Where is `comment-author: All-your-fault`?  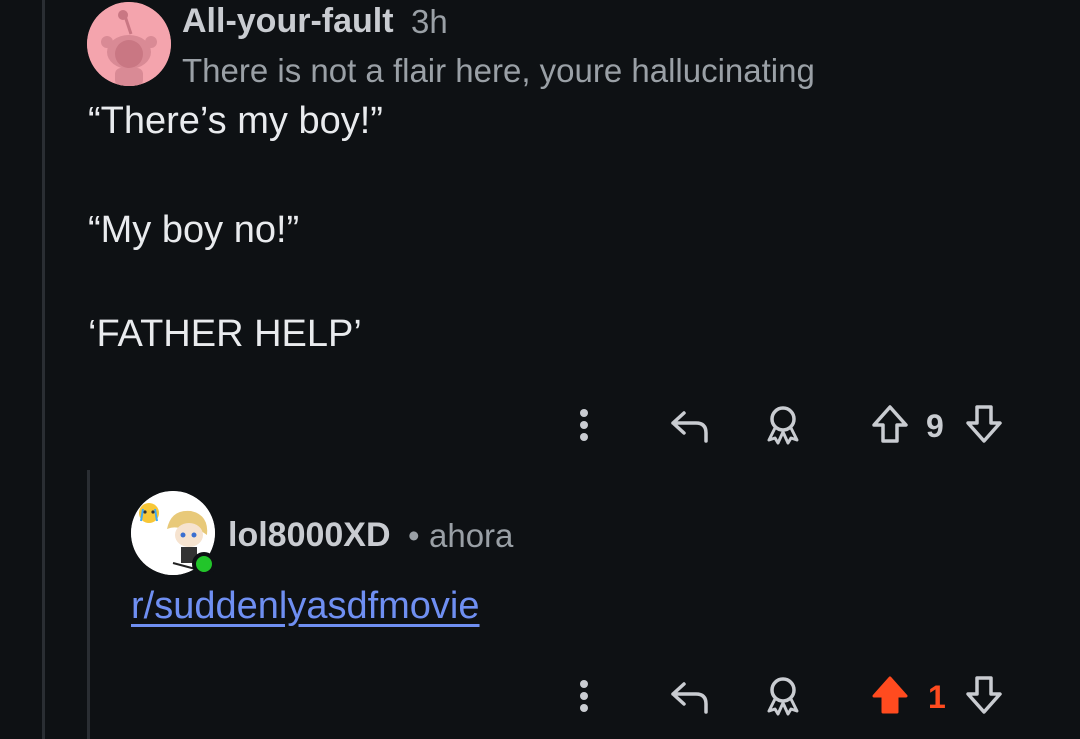
comment-author: All-your-fault is located at coordinates (288, 21).